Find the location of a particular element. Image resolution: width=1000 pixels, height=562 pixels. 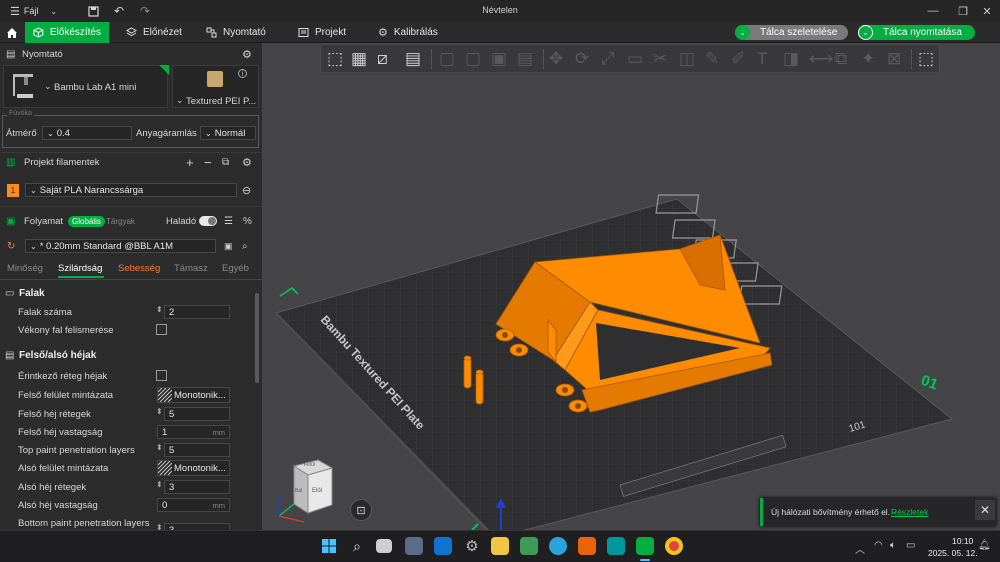

printer-settings-gear-icon: ⚙ is located at coordinates (247, 54).